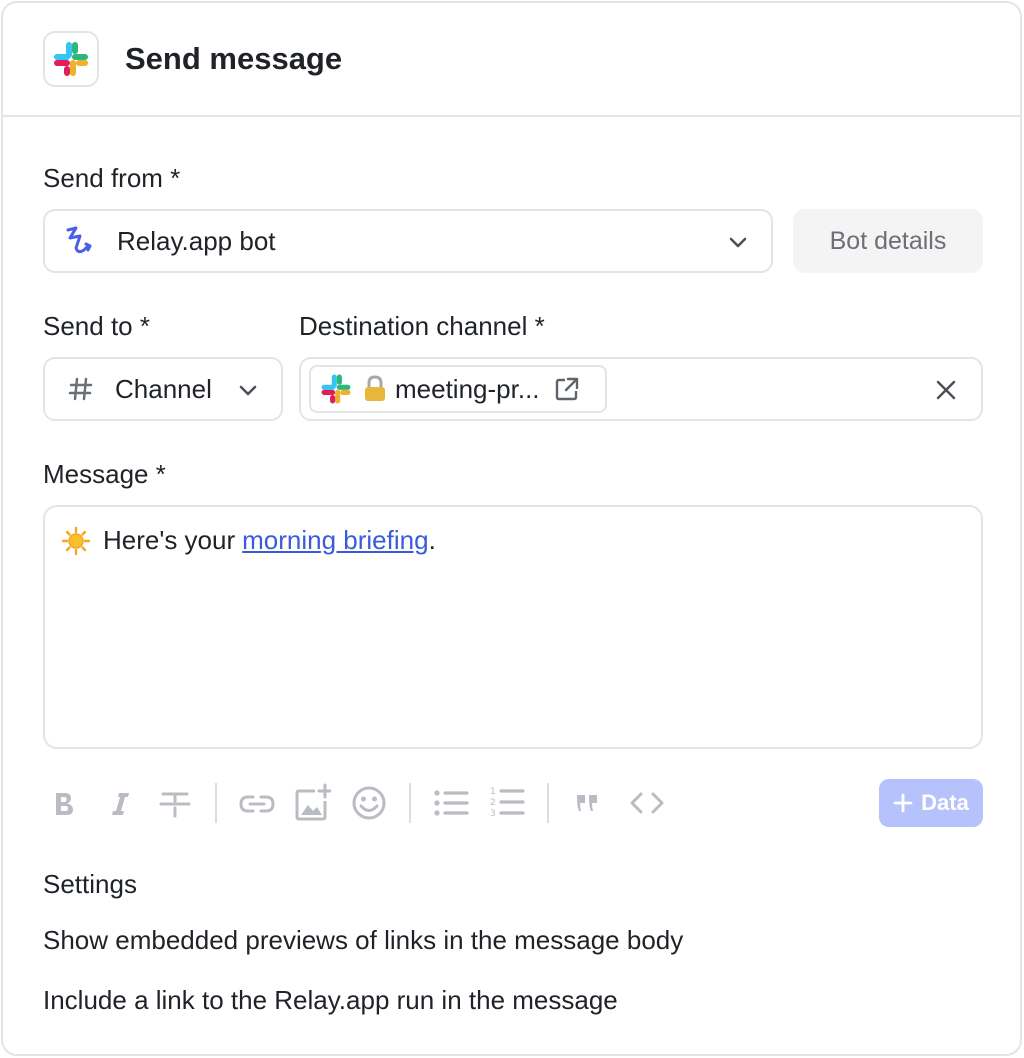  Describe the element at coordinates (408, 241) in the screenshot. I see `send-from-select: Relay.app bot` at that location.